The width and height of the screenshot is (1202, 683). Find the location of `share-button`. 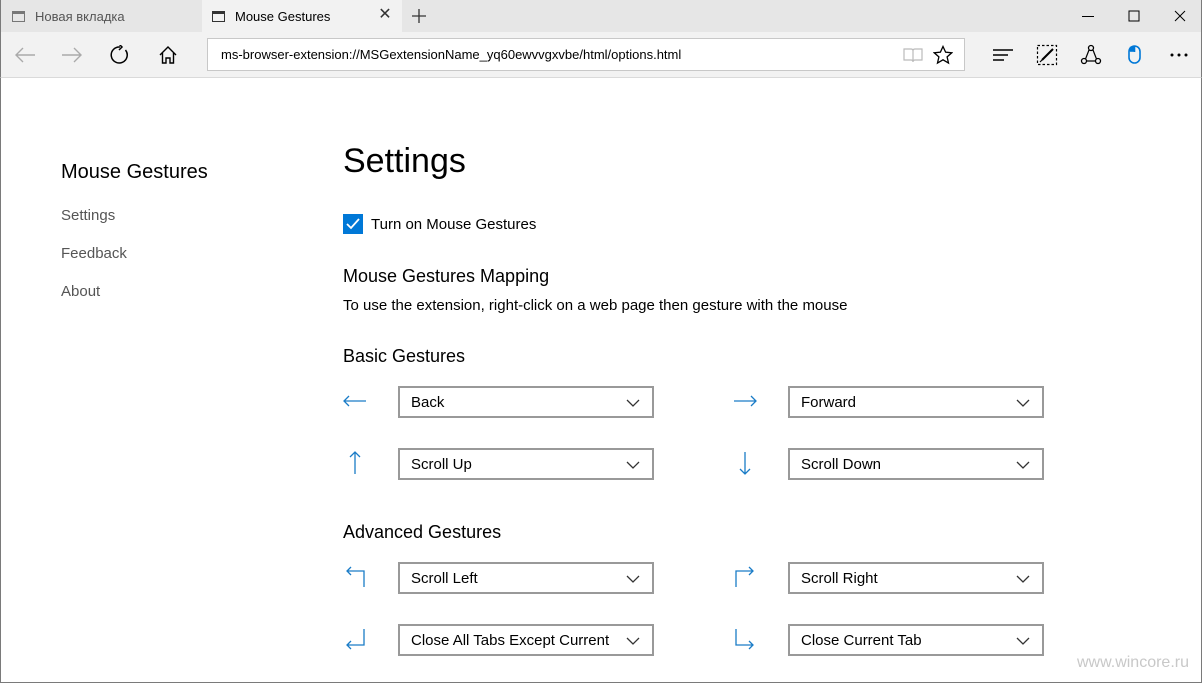

share-button is located at coordinates (1091, 55).